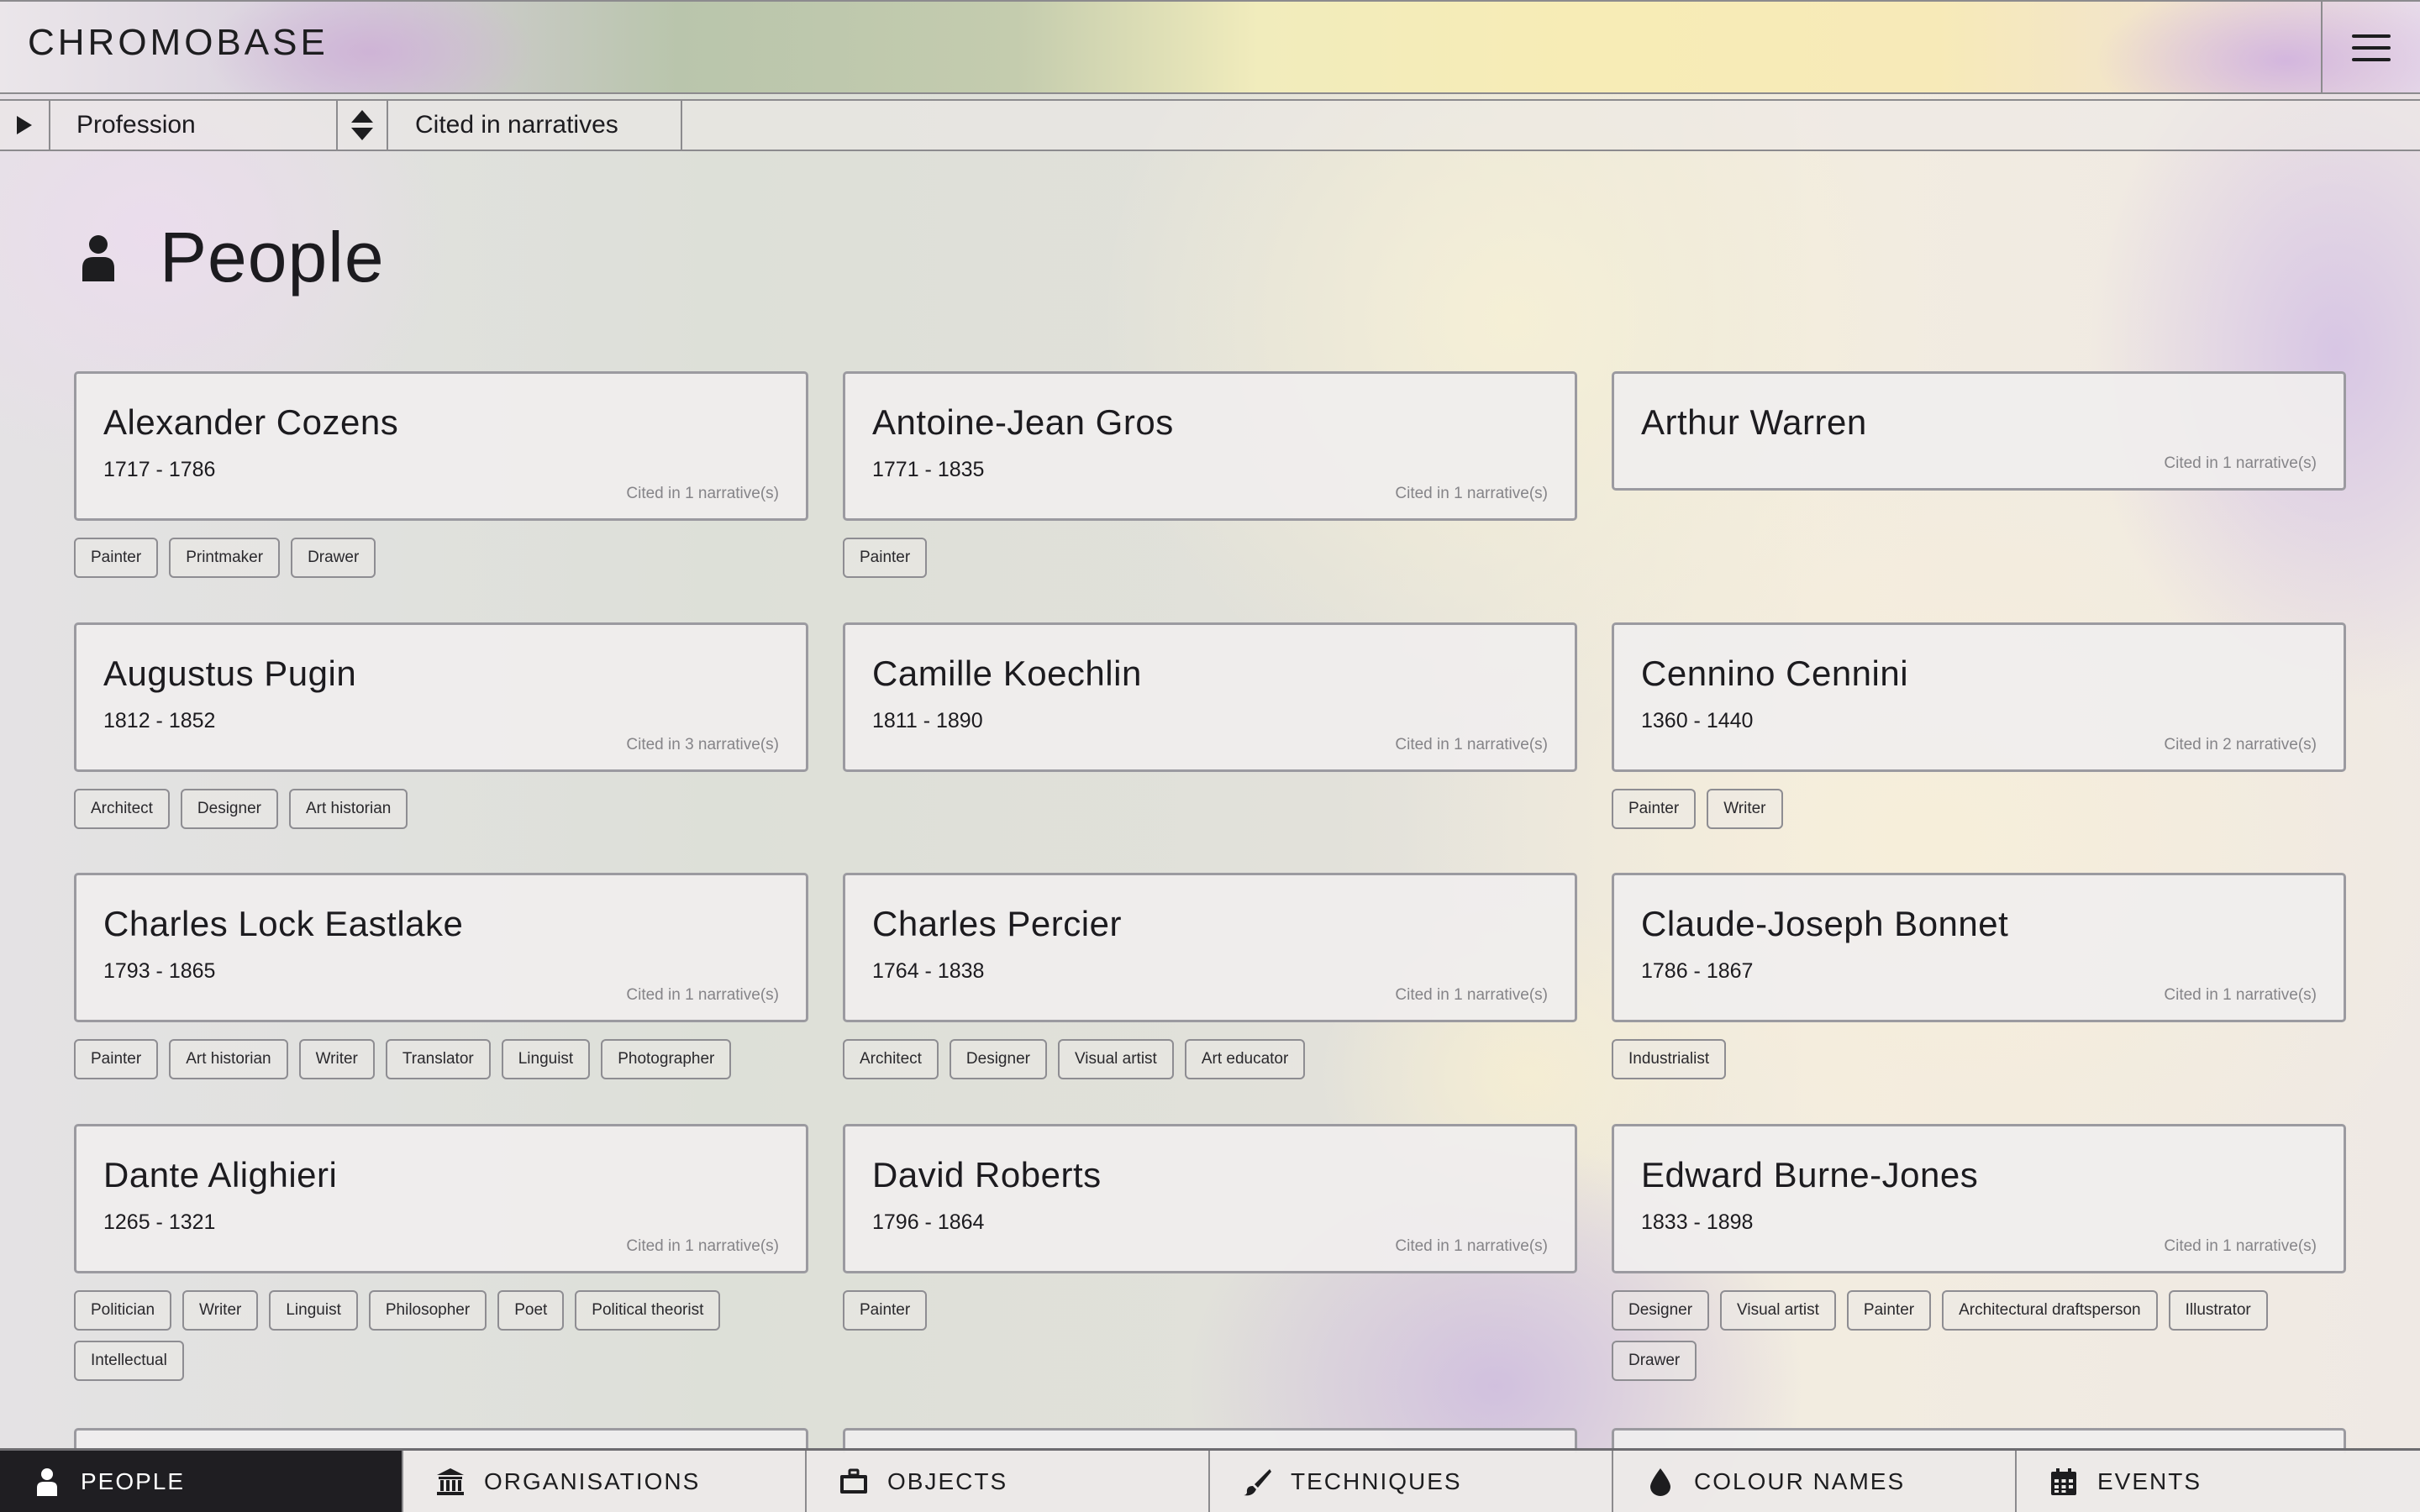 Image resolution: width=2420 pixels, height=1512 pixels. Describe the element at coordinates (2218, 1310) in the screenshot. I see `profession-tag: Illustrator` at that location.